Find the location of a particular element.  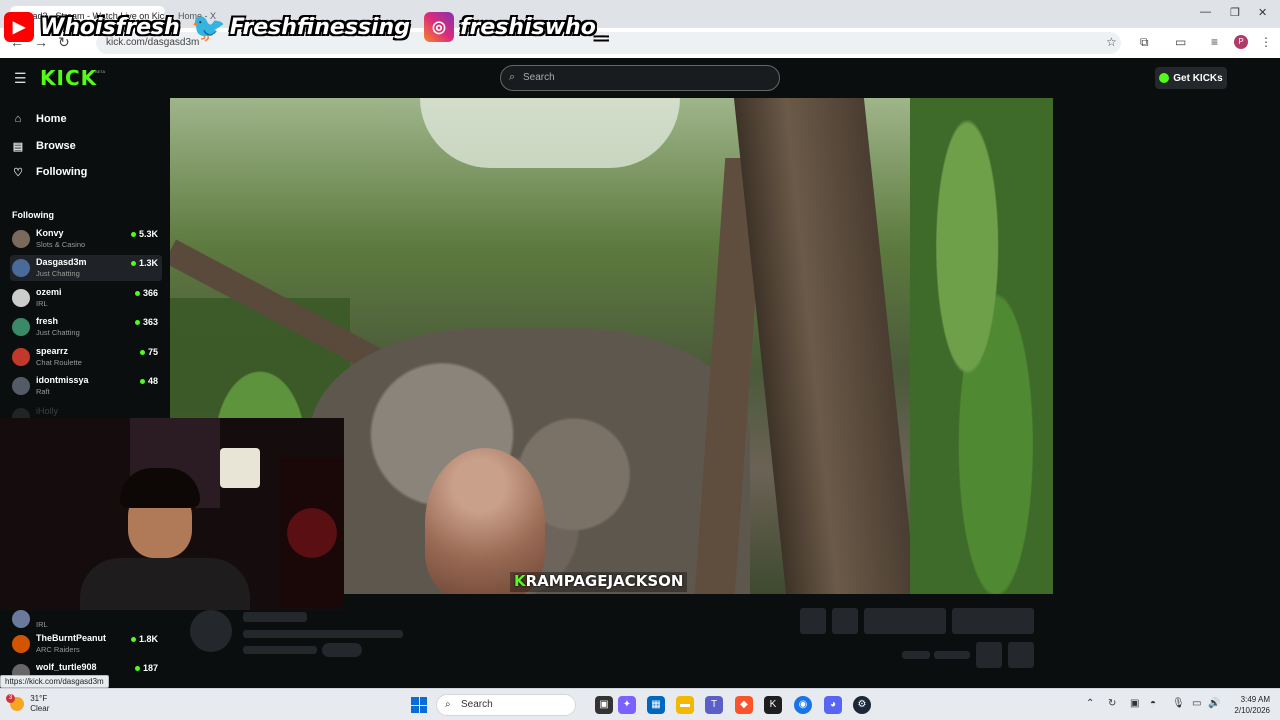

channel-name: TheBurntPeanut is located at coordinates (71, 638).